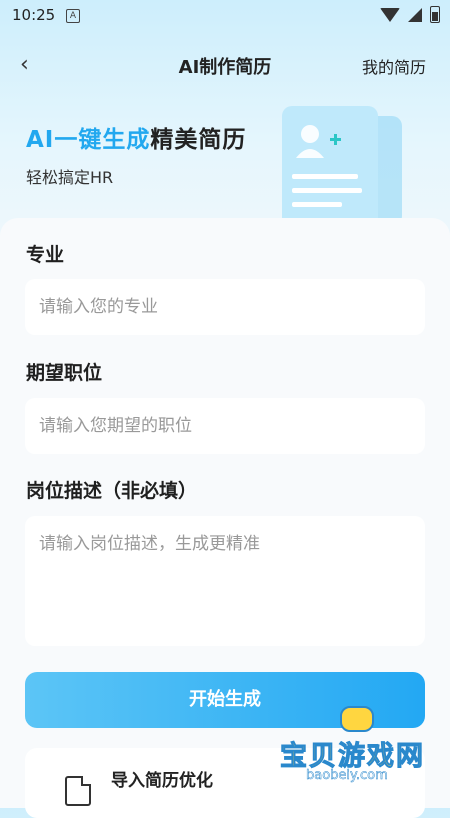 The height and width of the screenshot is (818, 450). I want to click on hero-title-highlight: AI一键生成, so click(88, 140).